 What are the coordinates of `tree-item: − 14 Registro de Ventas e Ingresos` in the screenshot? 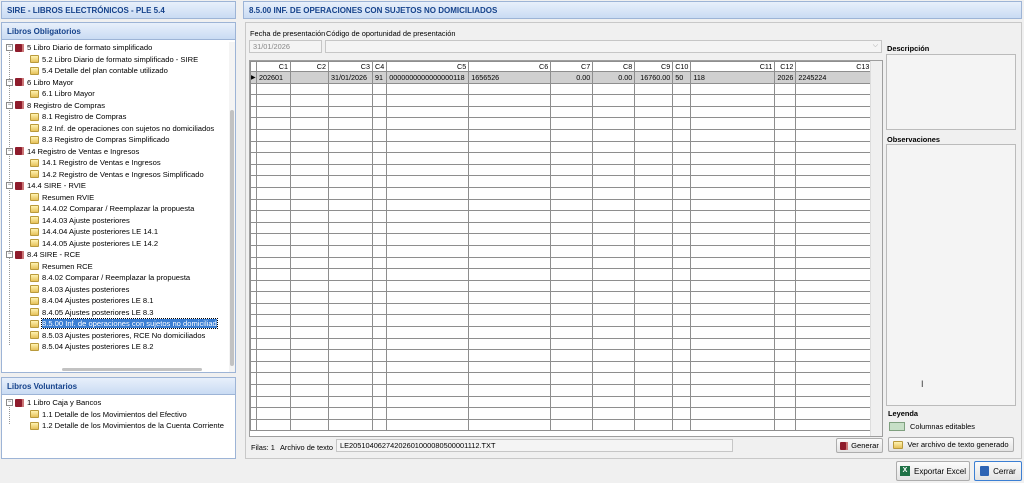 It's located at (72, 152).